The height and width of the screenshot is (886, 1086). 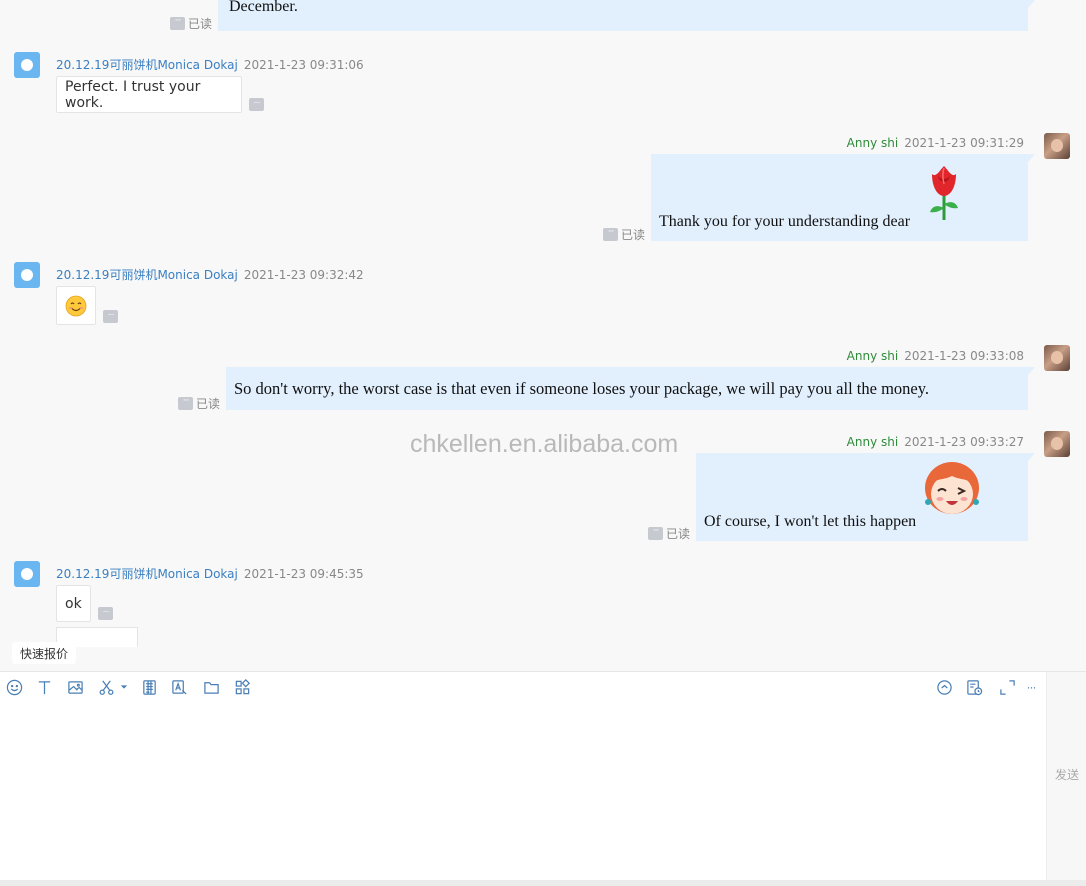 I want to click on text-format-icon, so click(x=44, y=687).